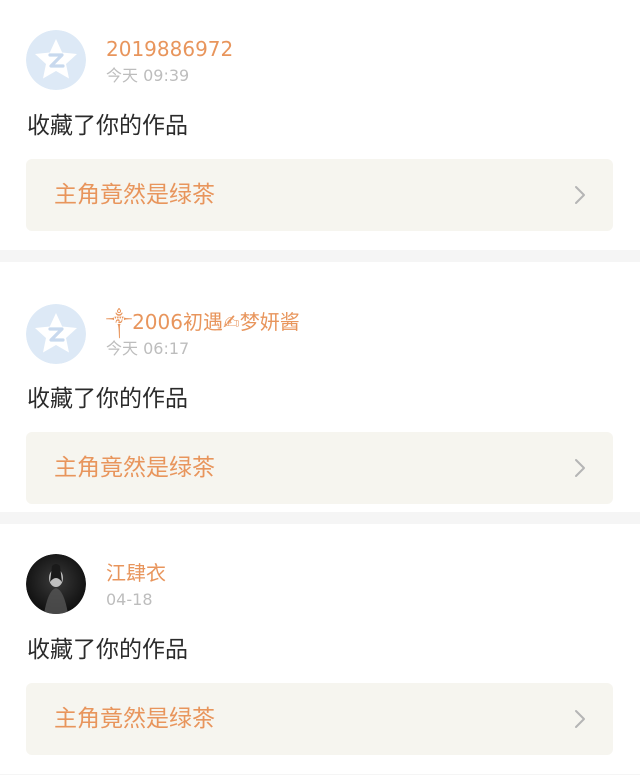  I want to click on timestamp: 今天 06:17, so click(148, 348).